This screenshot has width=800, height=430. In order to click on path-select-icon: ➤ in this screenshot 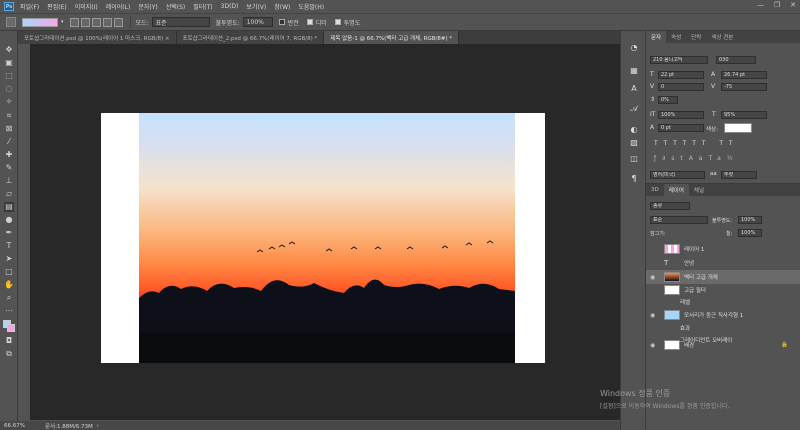, I will do `click(9, 259)`.